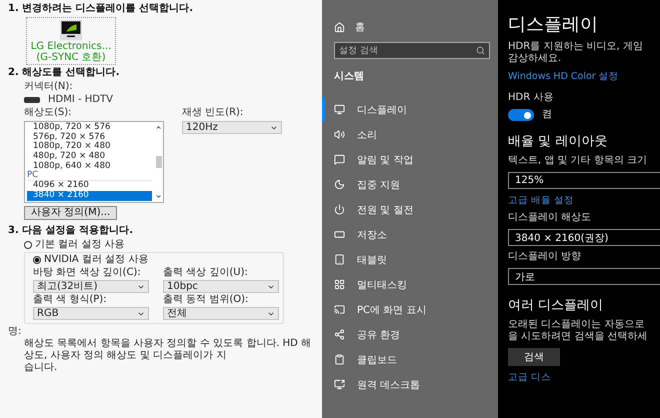 This screenshot has width=660, height=418. Describe the element at coordinates (584, 200) in the screenshot. I see `advanced-scaling-link: 고급 배율 설정` at that location.